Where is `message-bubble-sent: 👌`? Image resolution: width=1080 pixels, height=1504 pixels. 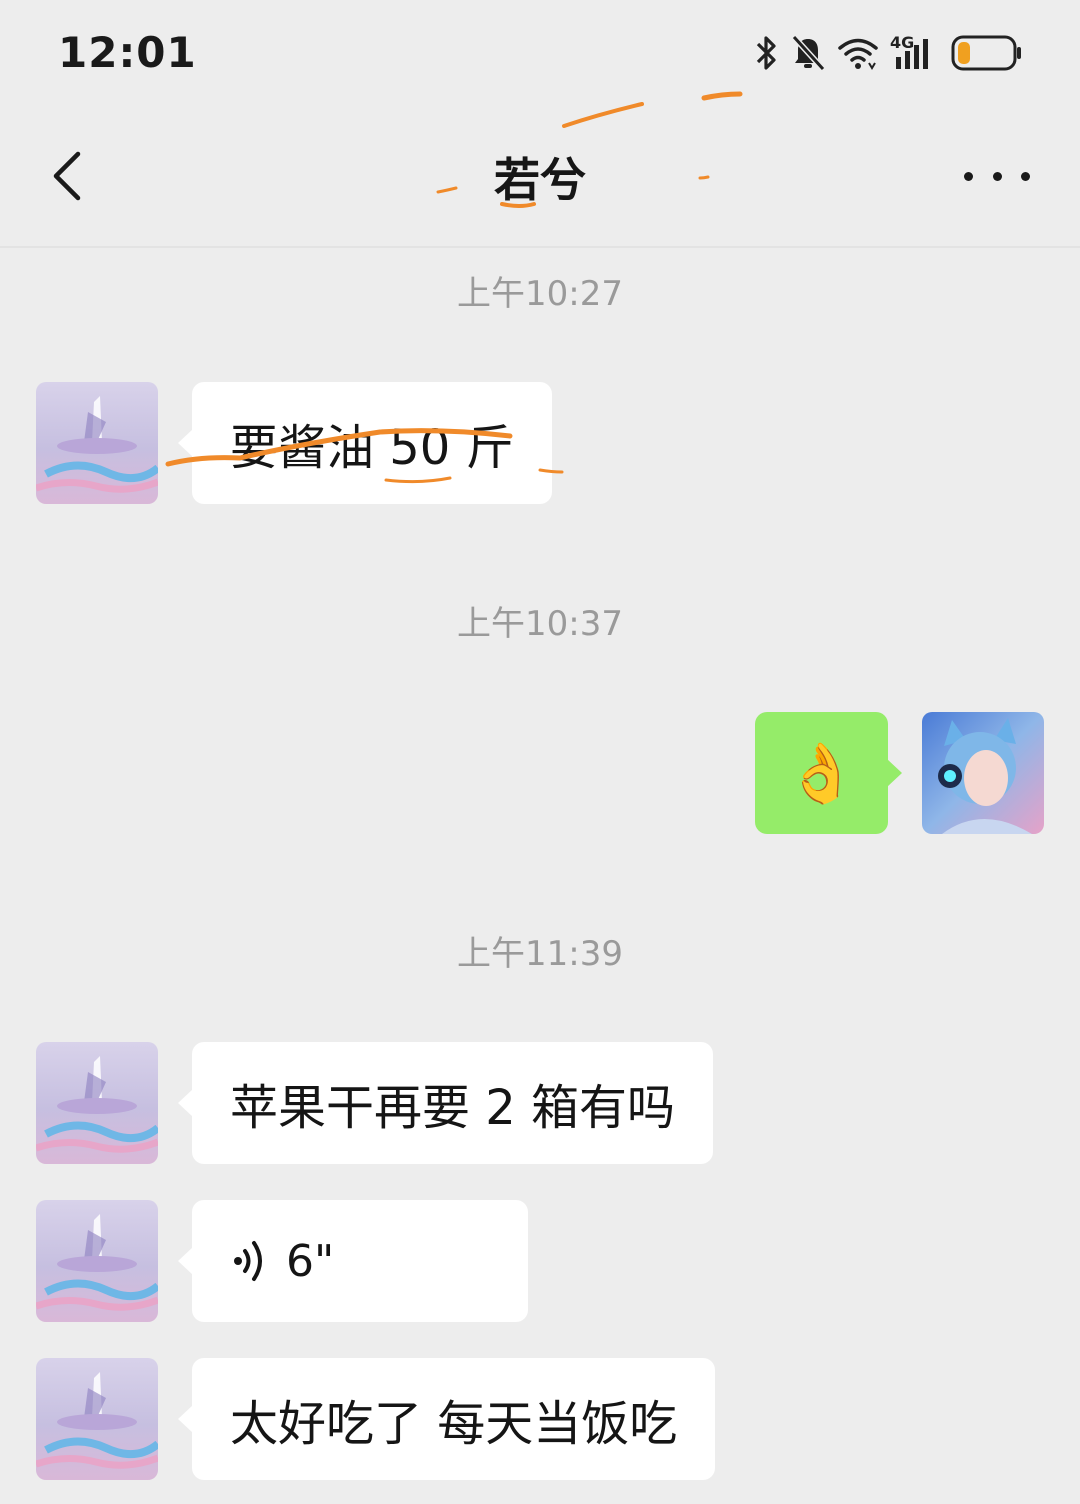
message-bubble-sent: 👌 is located at coordinates (828, 773).